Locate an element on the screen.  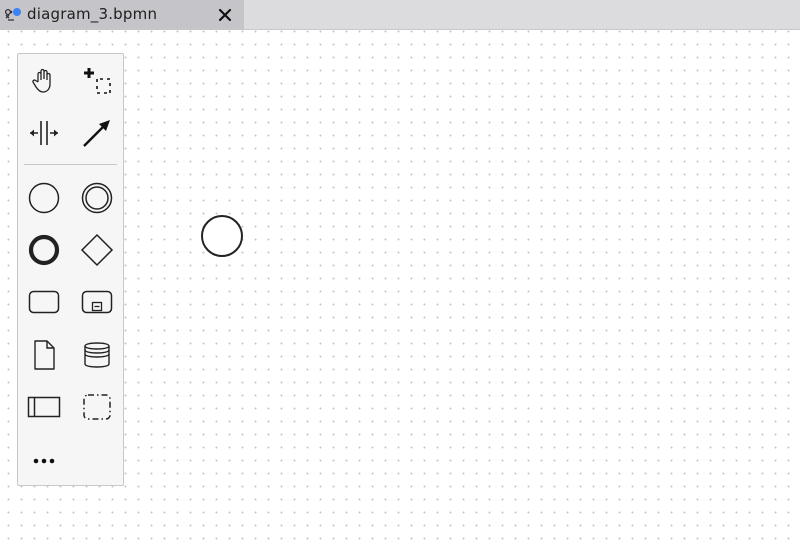
more-icon is located at coordinates (44, 461).